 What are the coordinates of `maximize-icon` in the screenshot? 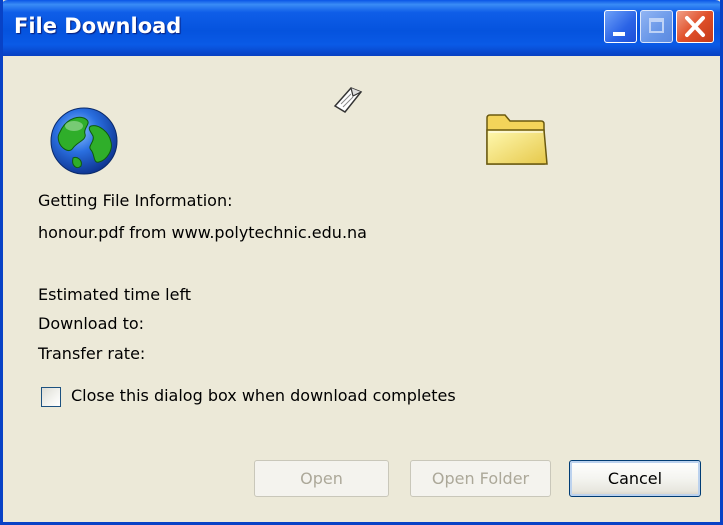 It's located at (656, 25).